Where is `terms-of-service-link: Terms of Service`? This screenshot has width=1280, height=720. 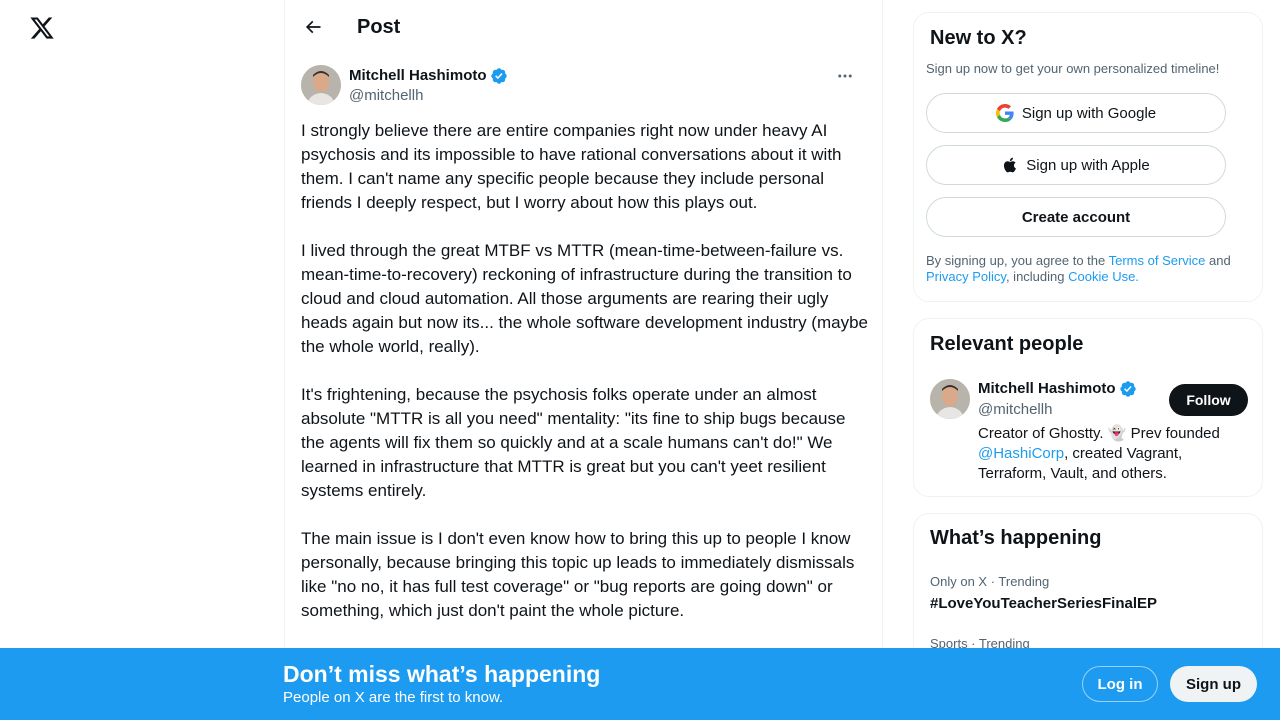
terms-of-service-link: Terms of Service is located at coordinates (1157, 260).